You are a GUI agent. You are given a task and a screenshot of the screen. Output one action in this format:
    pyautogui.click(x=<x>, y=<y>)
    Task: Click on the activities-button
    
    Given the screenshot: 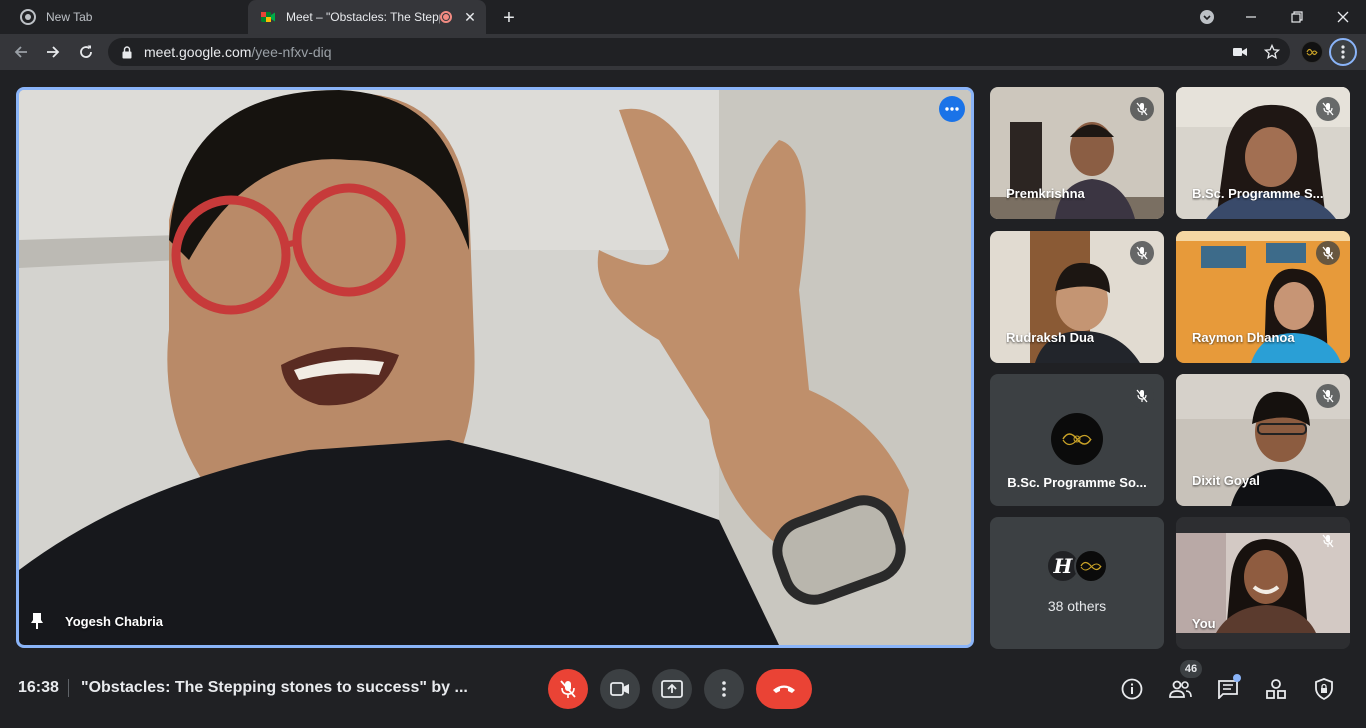 What is the action you would take?
    pyautogui.click(x=1276, y=689)
    